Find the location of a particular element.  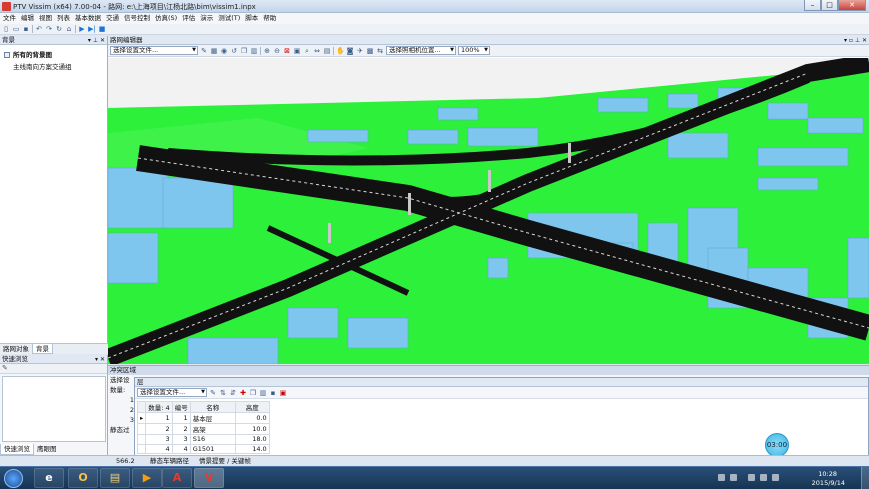

minimize-button: – is located at coordinates (812, 5).